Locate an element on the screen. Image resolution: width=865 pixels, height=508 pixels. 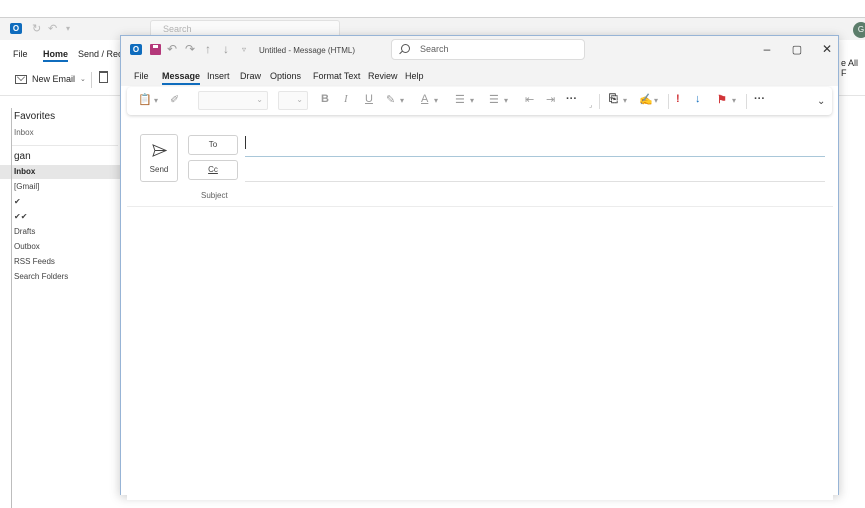
more-options-icon: ··· is located at coordinates (759, 99).